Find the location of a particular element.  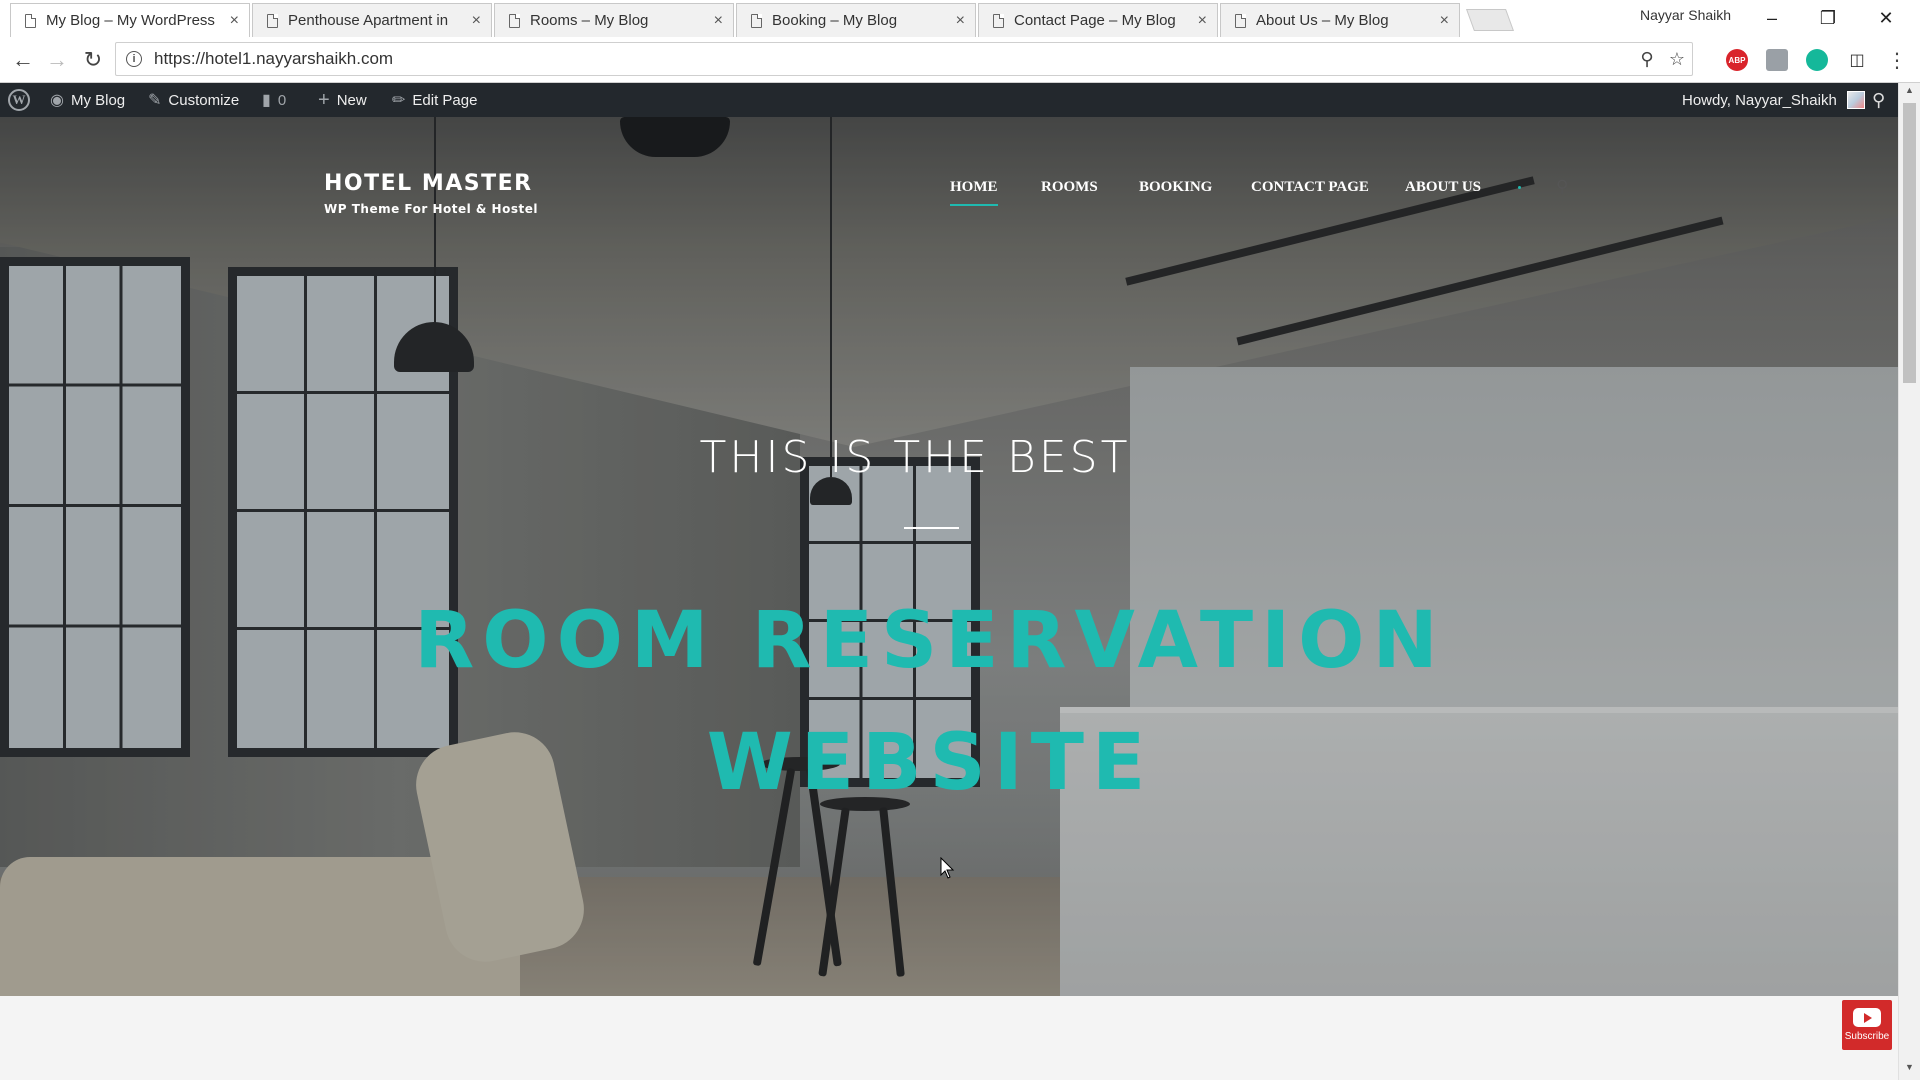

tab-my-blog: My Blog – My WordPress × is located at coordinates (130, 20).